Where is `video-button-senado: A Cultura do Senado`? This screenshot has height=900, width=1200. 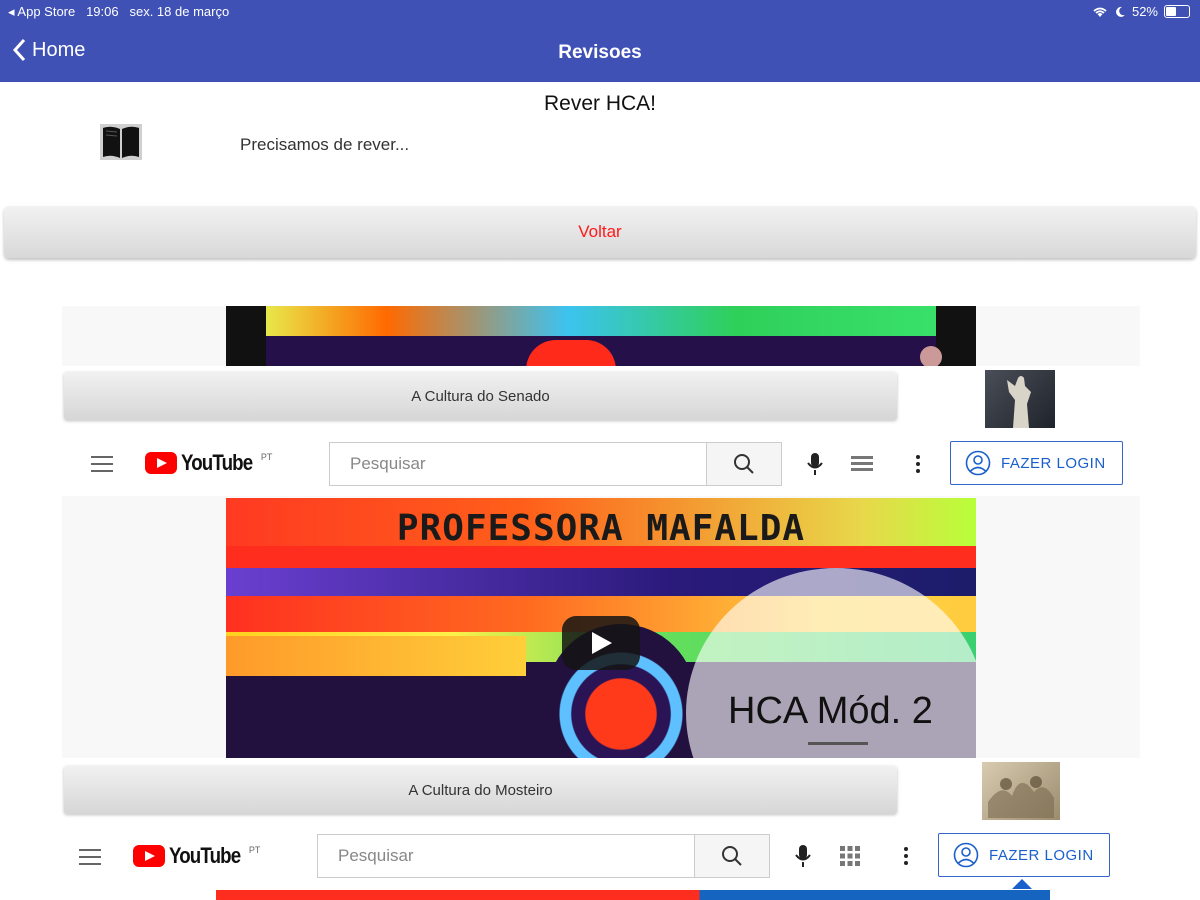 video-button-senado: A Cultura do Senado is located at coordinates (480, 396).